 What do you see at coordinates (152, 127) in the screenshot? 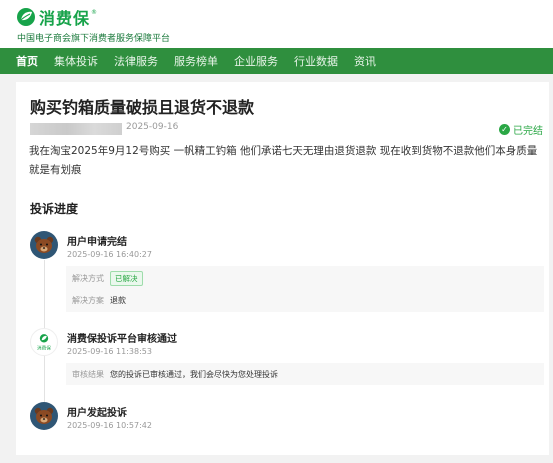
I see `complaint-date: 2025-09-16` at bounding box center [152, 127].